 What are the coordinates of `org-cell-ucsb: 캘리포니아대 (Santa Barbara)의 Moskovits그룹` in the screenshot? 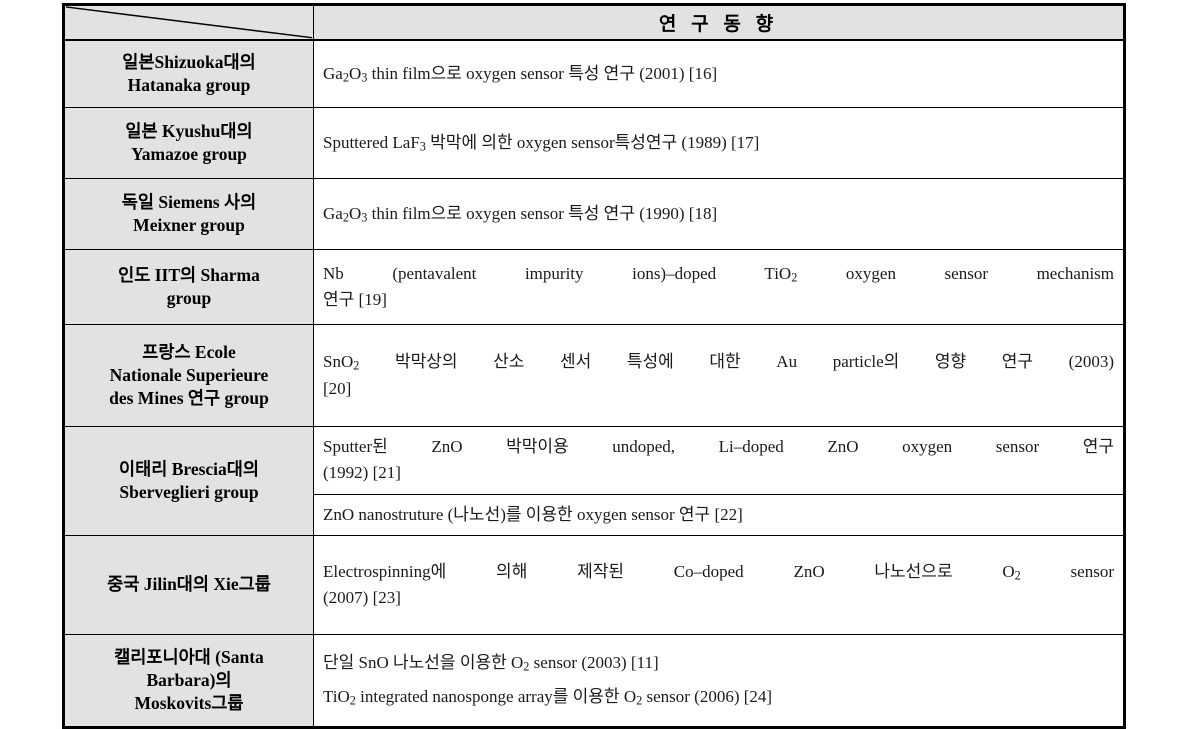 It's located at (188, 681).